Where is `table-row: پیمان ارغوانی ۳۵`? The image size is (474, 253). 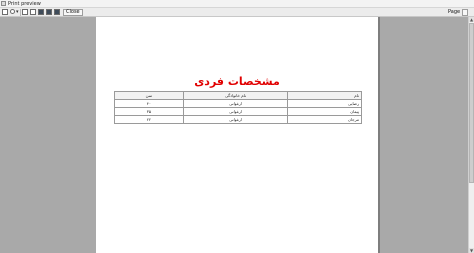
table-row: پیمان ارغوانی ۳۵ is located at coordinates (238, 111).